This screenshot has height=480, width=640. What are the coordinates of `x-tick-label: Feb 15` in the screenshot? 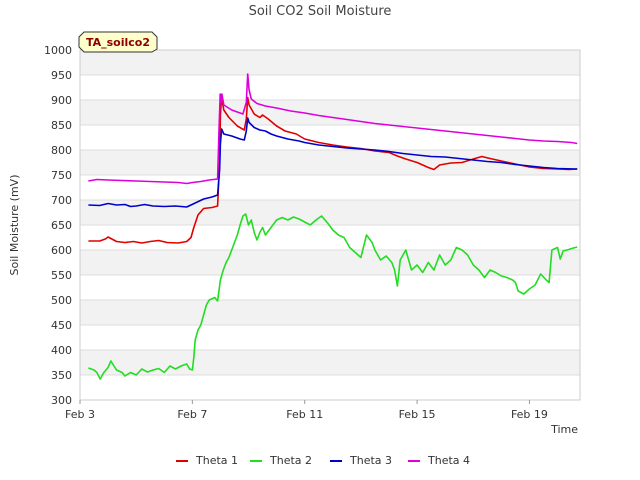 It's located at (417, 414).